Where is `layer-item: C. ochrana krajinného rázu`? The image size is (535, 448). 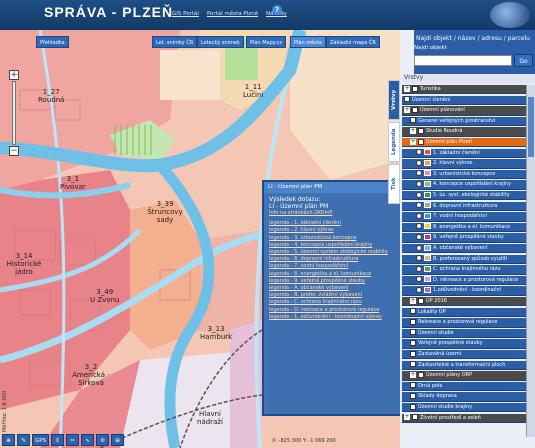
layer-item: C. ochrana krajinného rázu is located at coordinates (464, 270).